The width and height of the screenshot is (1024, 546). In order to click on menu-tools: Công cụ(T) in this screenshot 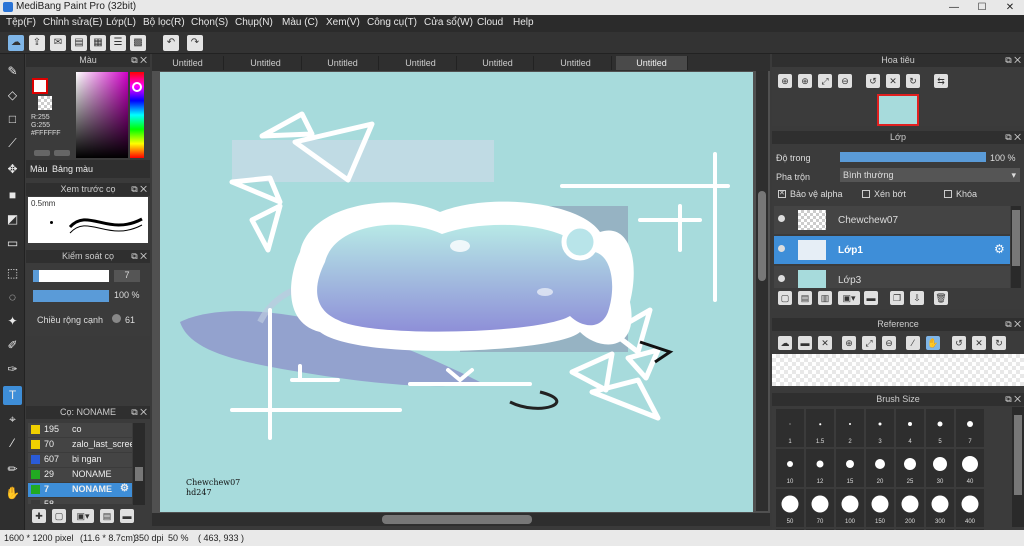, I will do `click(392, 22)`.